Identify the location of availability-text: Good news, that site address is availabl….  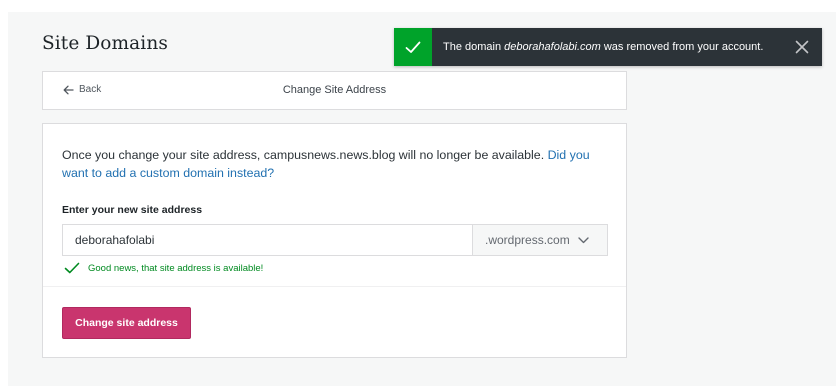
(176, 268).